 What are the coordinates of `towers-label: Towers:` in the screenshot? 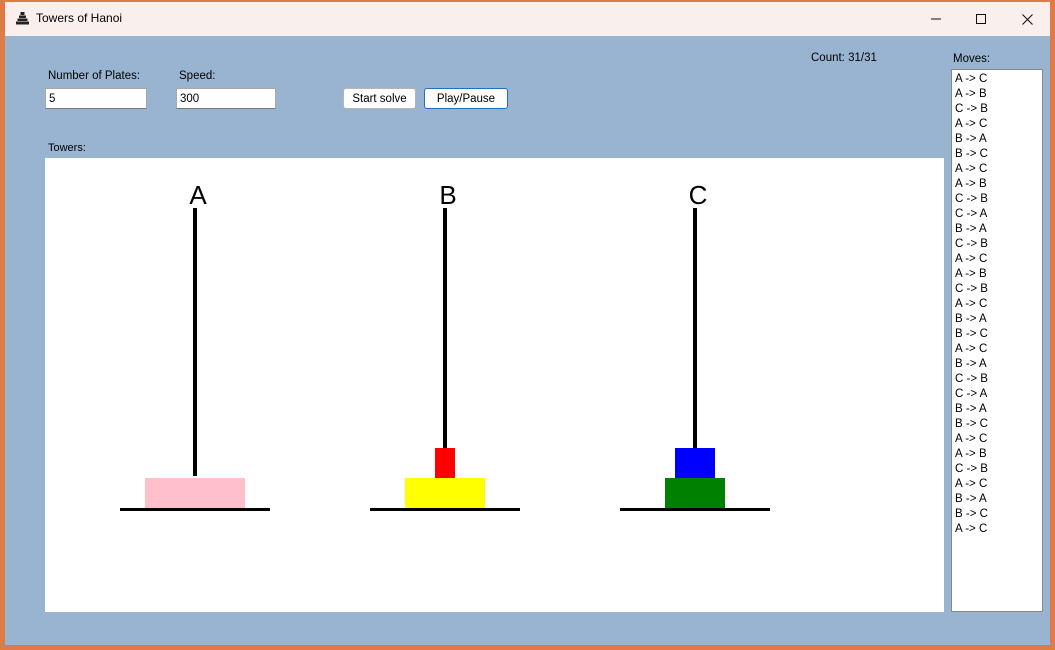 It's located at (67, 148).